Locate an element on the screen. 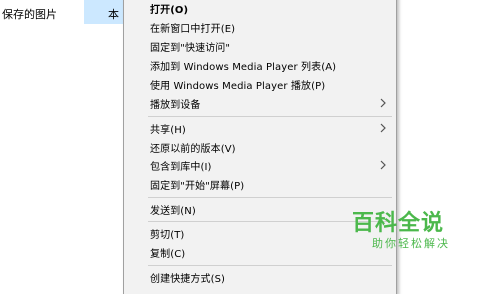  menu-item-label: 使用 Windows Media Player 播放(P) is located at coordinates (238, 86).